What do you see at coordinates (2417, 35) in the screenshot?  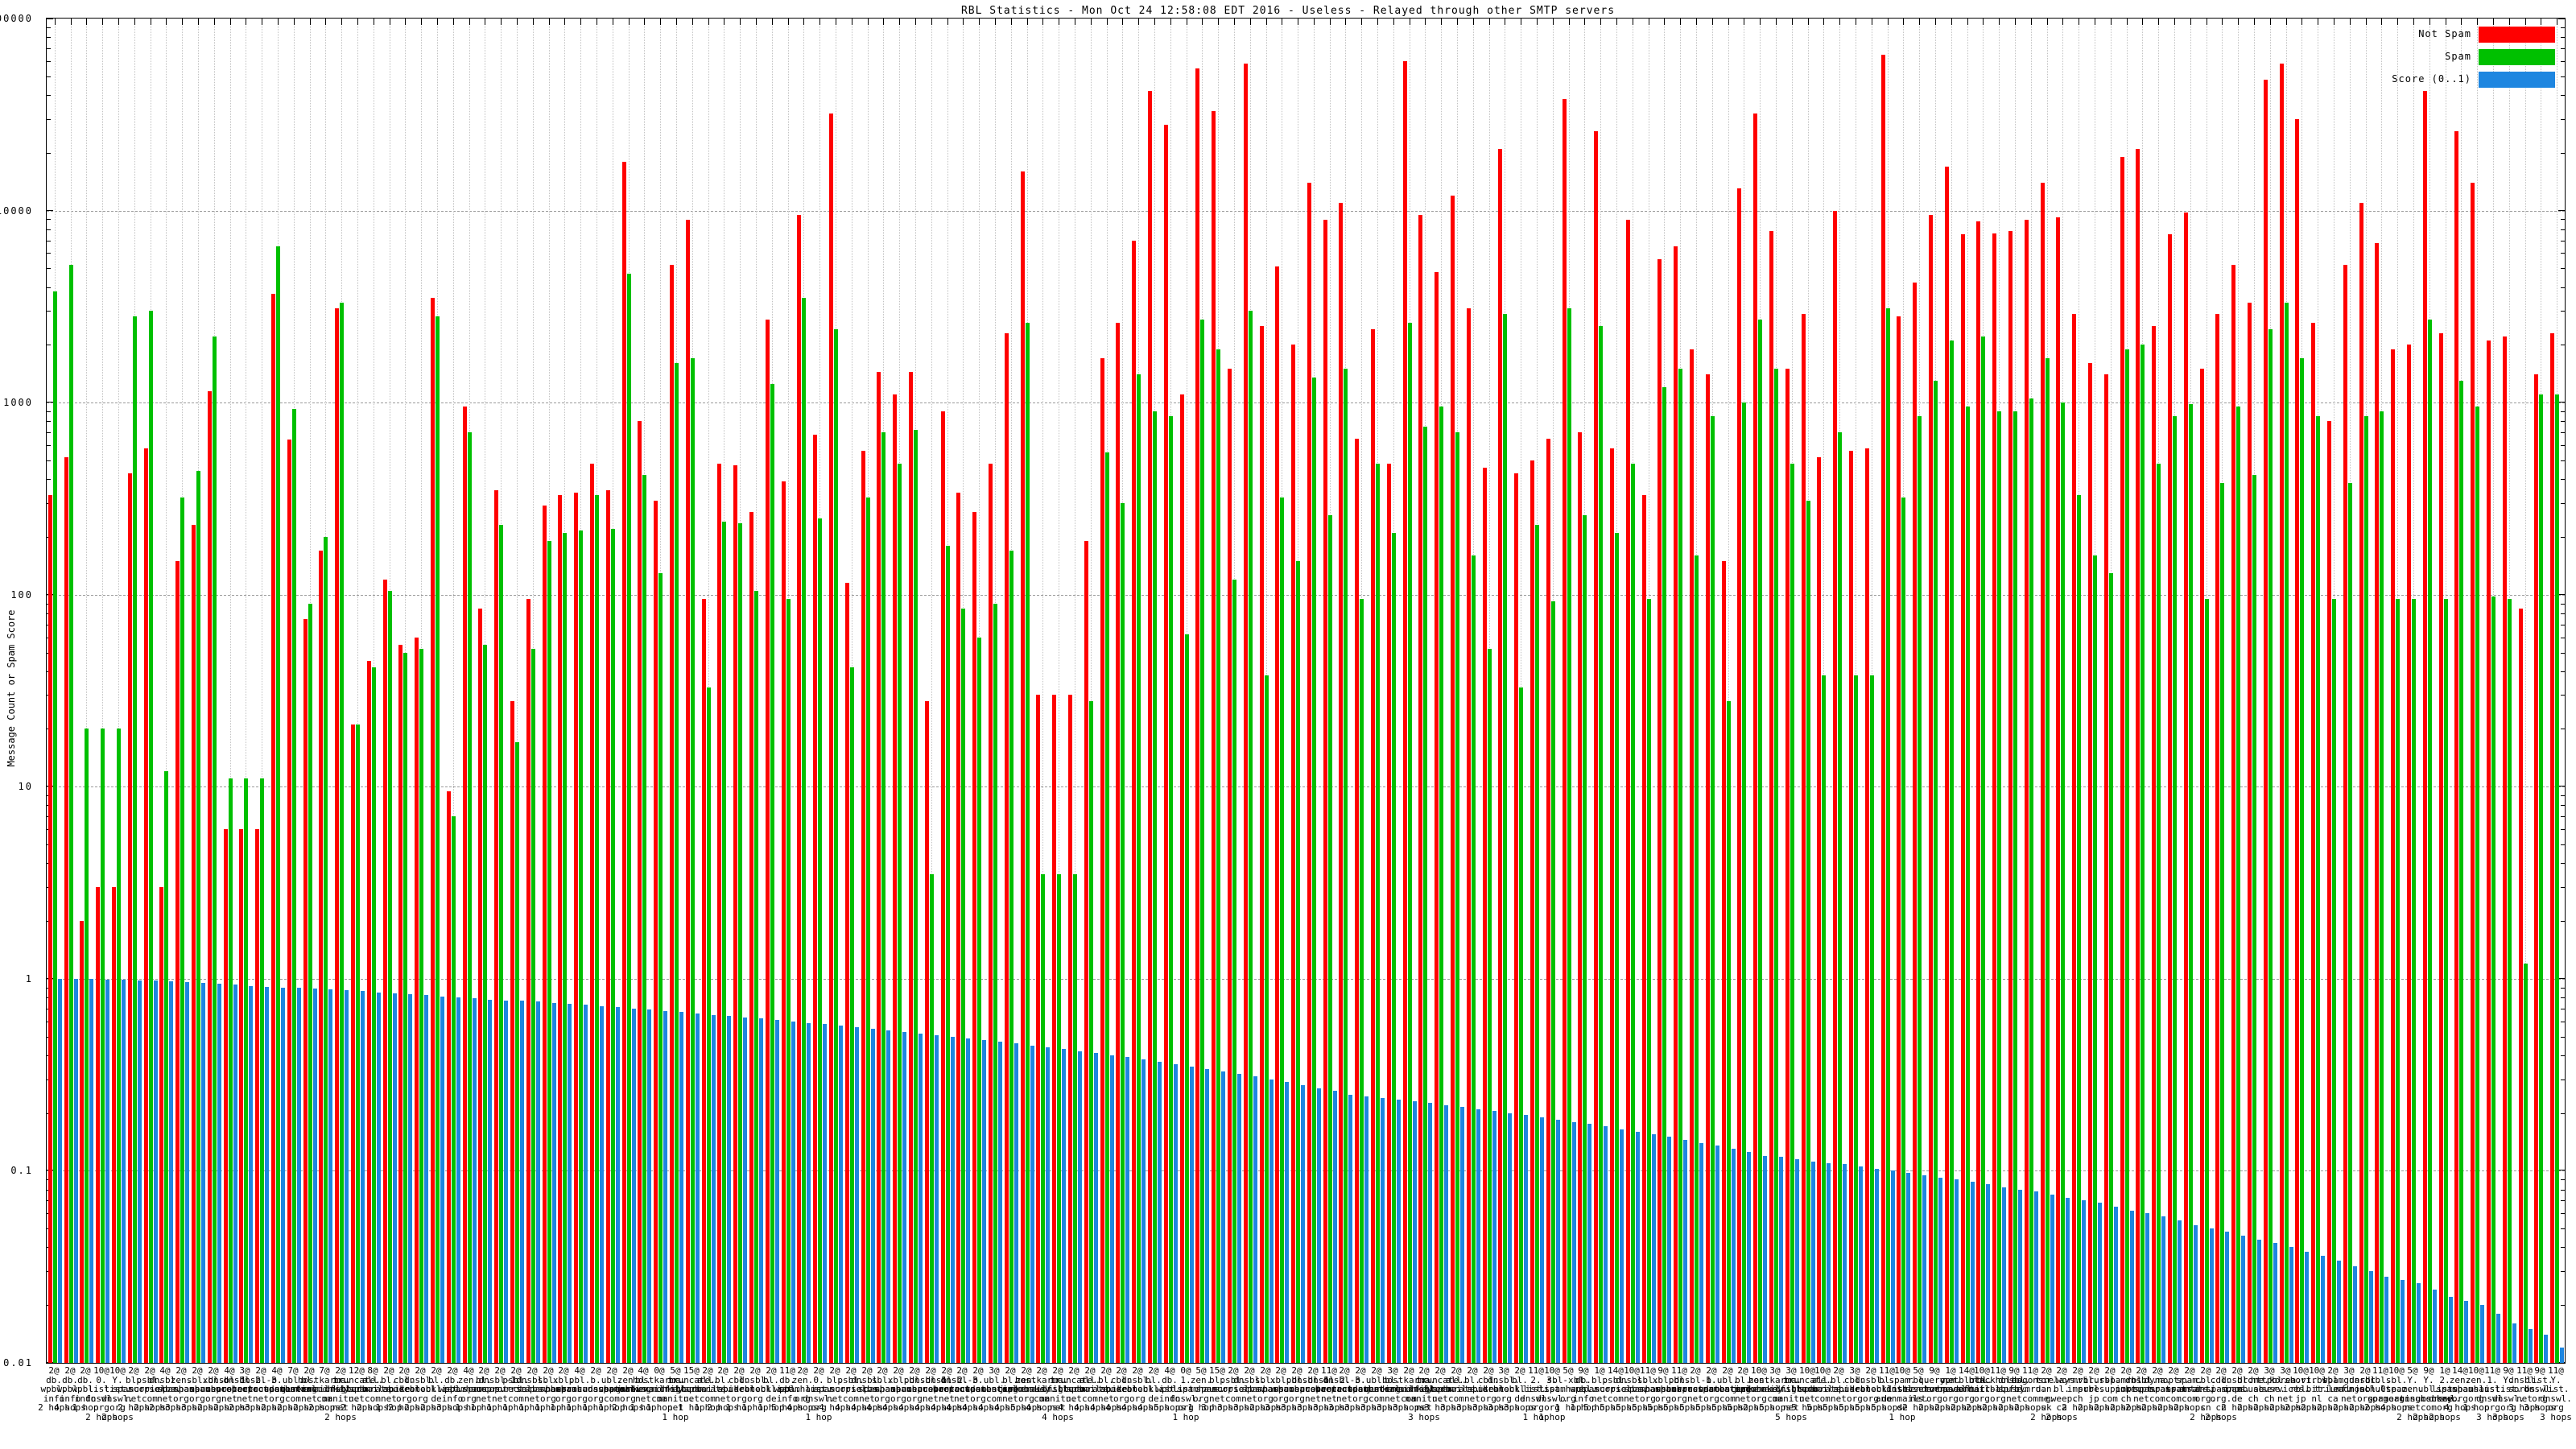 I see `legend-item-not-spam: Not Spam` at bounding box center [2417, 35].